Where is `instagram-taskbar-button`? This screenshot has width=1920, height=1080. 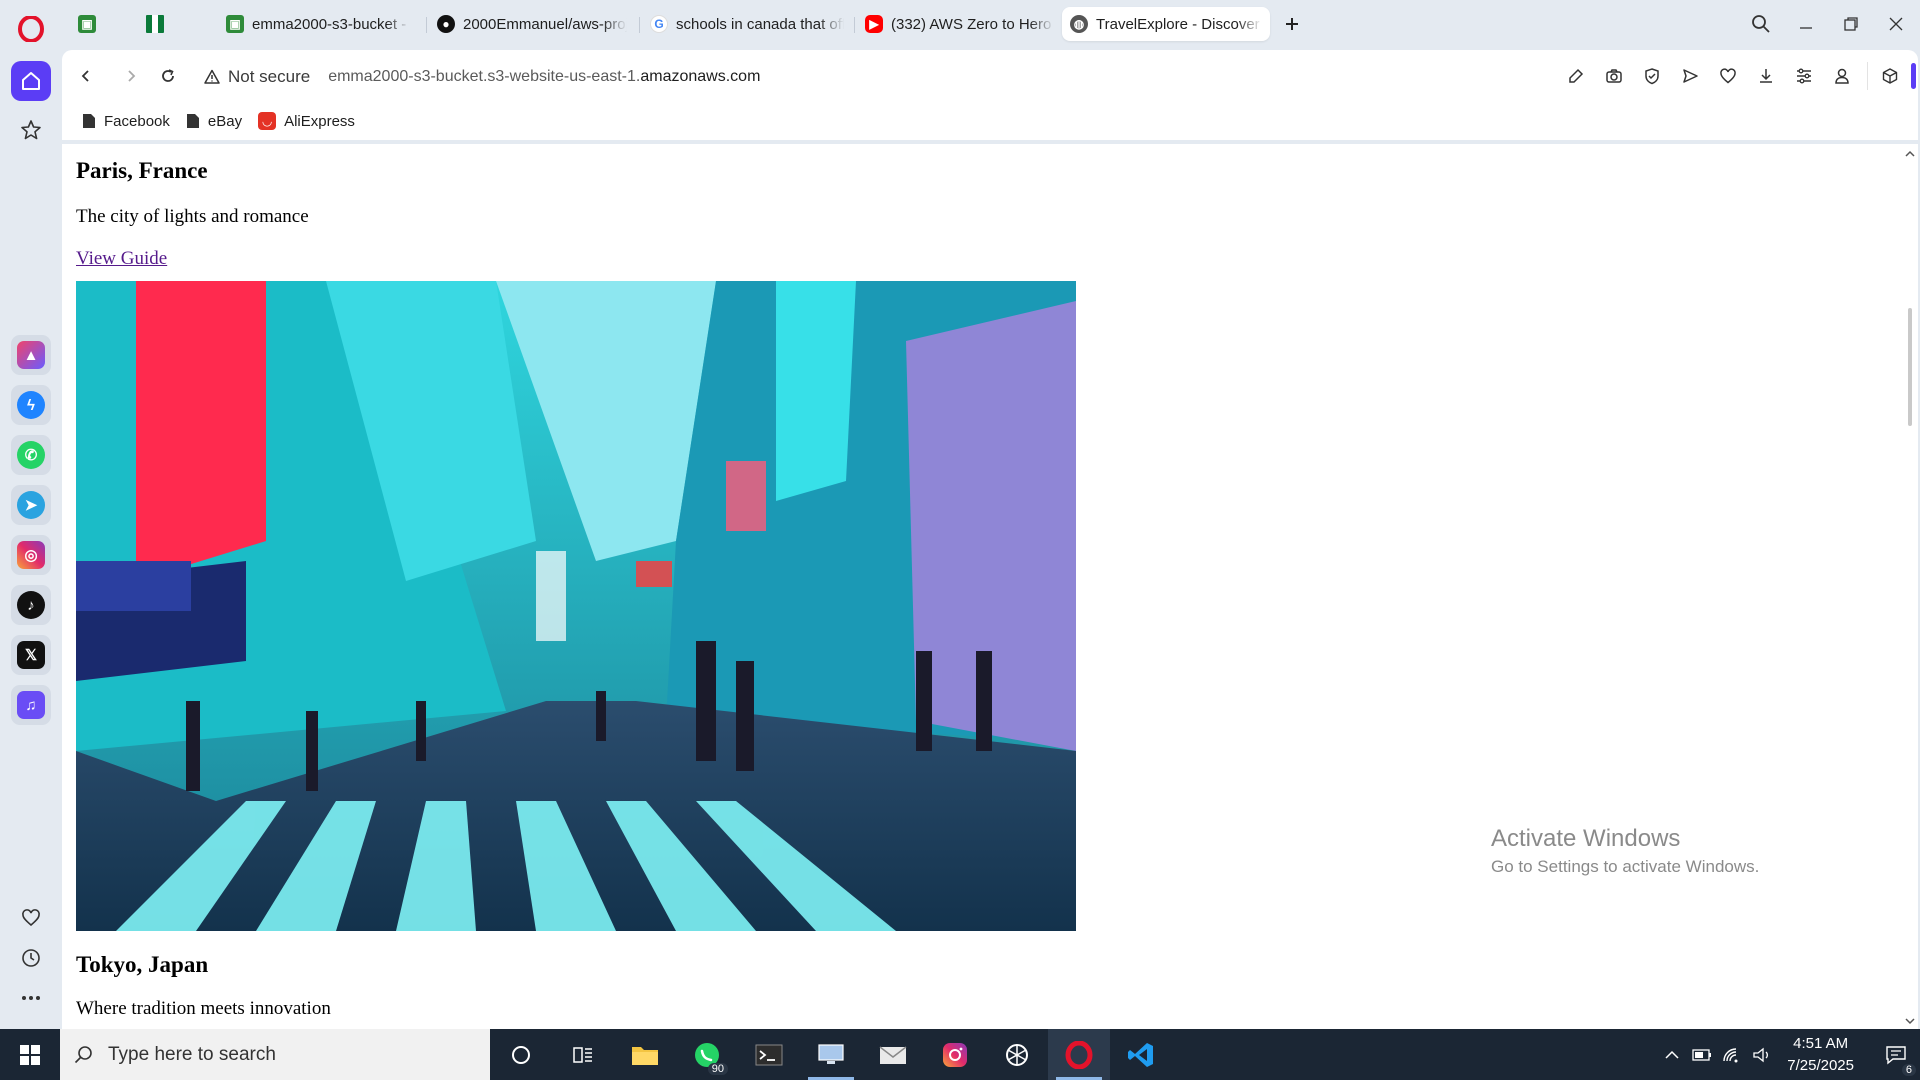
instagram-taskbar-button is located at coordinates (955, 1054).